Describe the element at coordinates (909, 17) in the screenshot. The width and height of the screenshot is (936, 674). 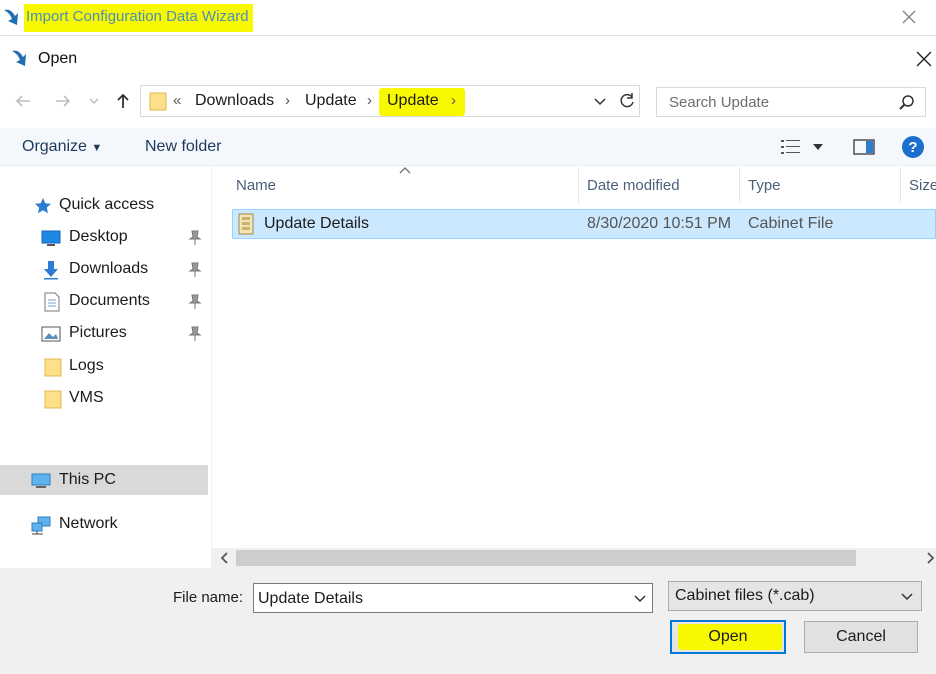
I see `wizard-close-icon` at that location.